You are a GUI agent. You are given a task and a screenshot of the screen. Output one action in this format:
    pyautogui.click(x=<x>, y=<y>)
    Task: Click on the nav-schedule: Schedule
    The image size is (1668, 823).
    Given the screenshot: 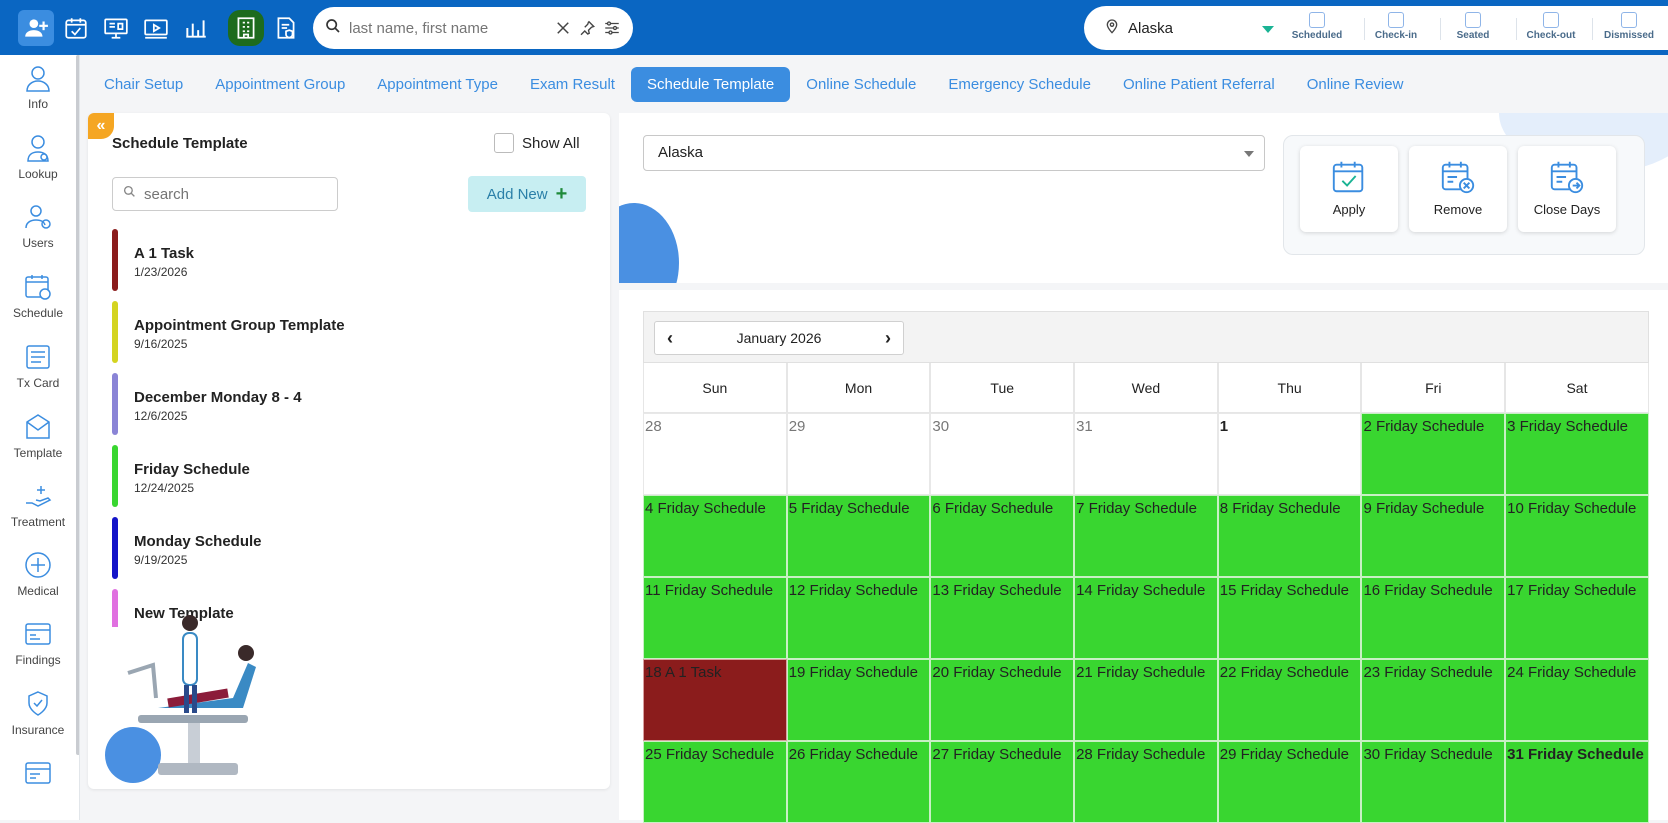 What is the action you would take?
    pyautogui.click(x=38, y=296)
    